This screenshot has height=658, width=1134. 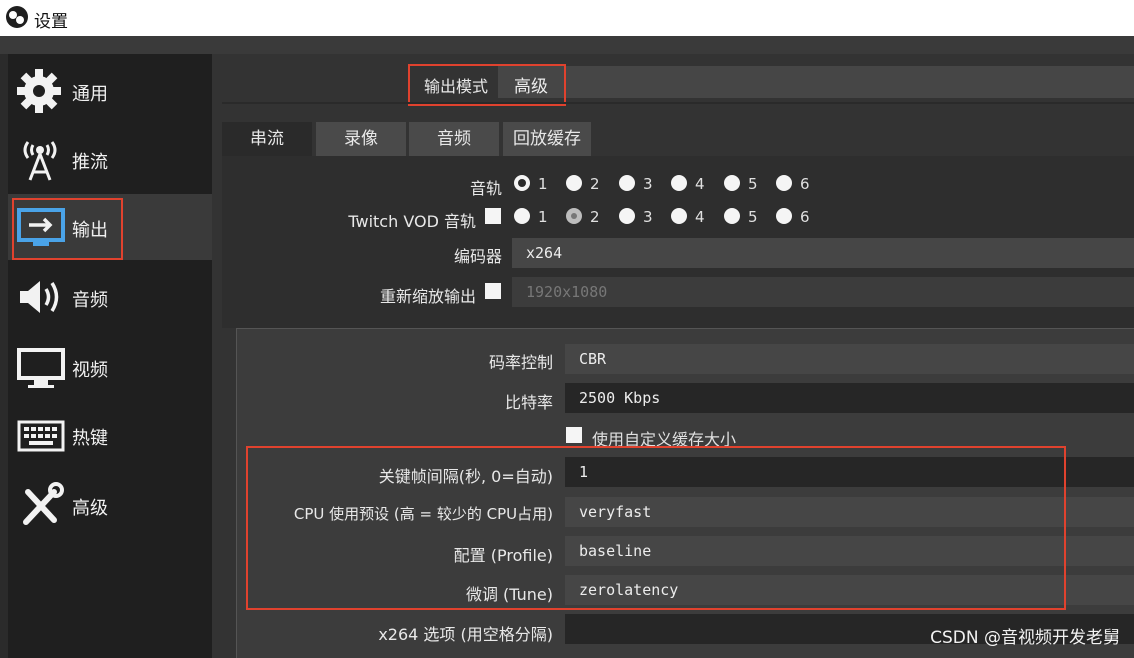 I want to click on tab-replay-buffer: 回放缓存, so click(x=547, y=139).